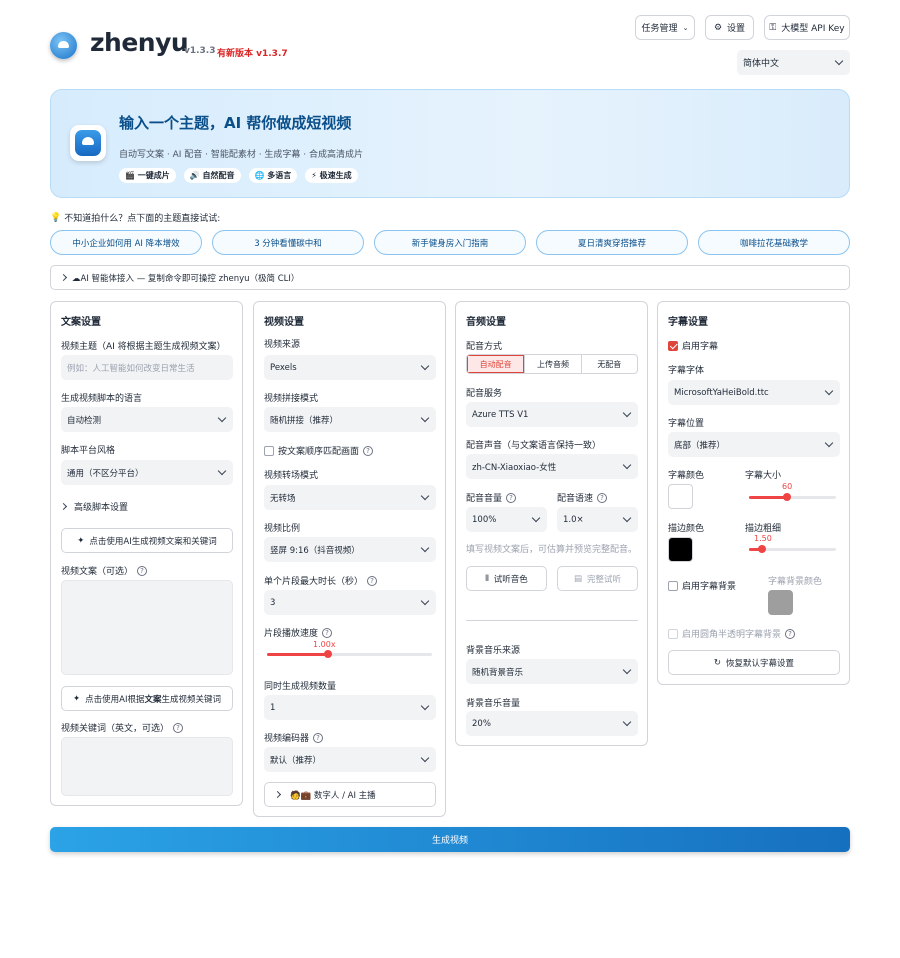  What do you see at coordinates (350, 419) in the screenshot?
I see `concat-select: 随机拼接（推荐）` at bounding box center [350, 419].